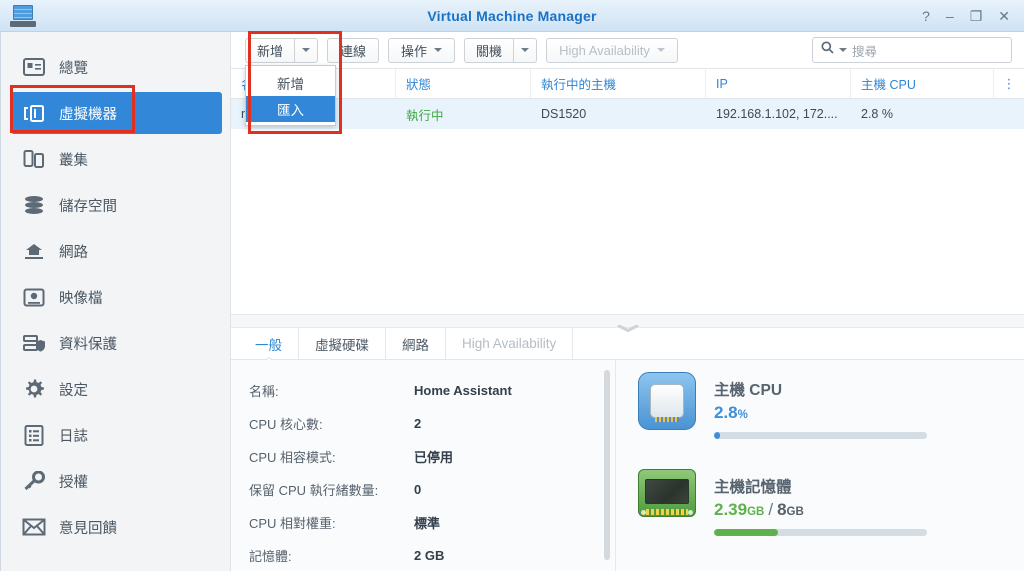 The height and width of the screenshot is (571, 1024). I want to click on create-dropdown-menu: 新增 匯入, so click(290, 95).